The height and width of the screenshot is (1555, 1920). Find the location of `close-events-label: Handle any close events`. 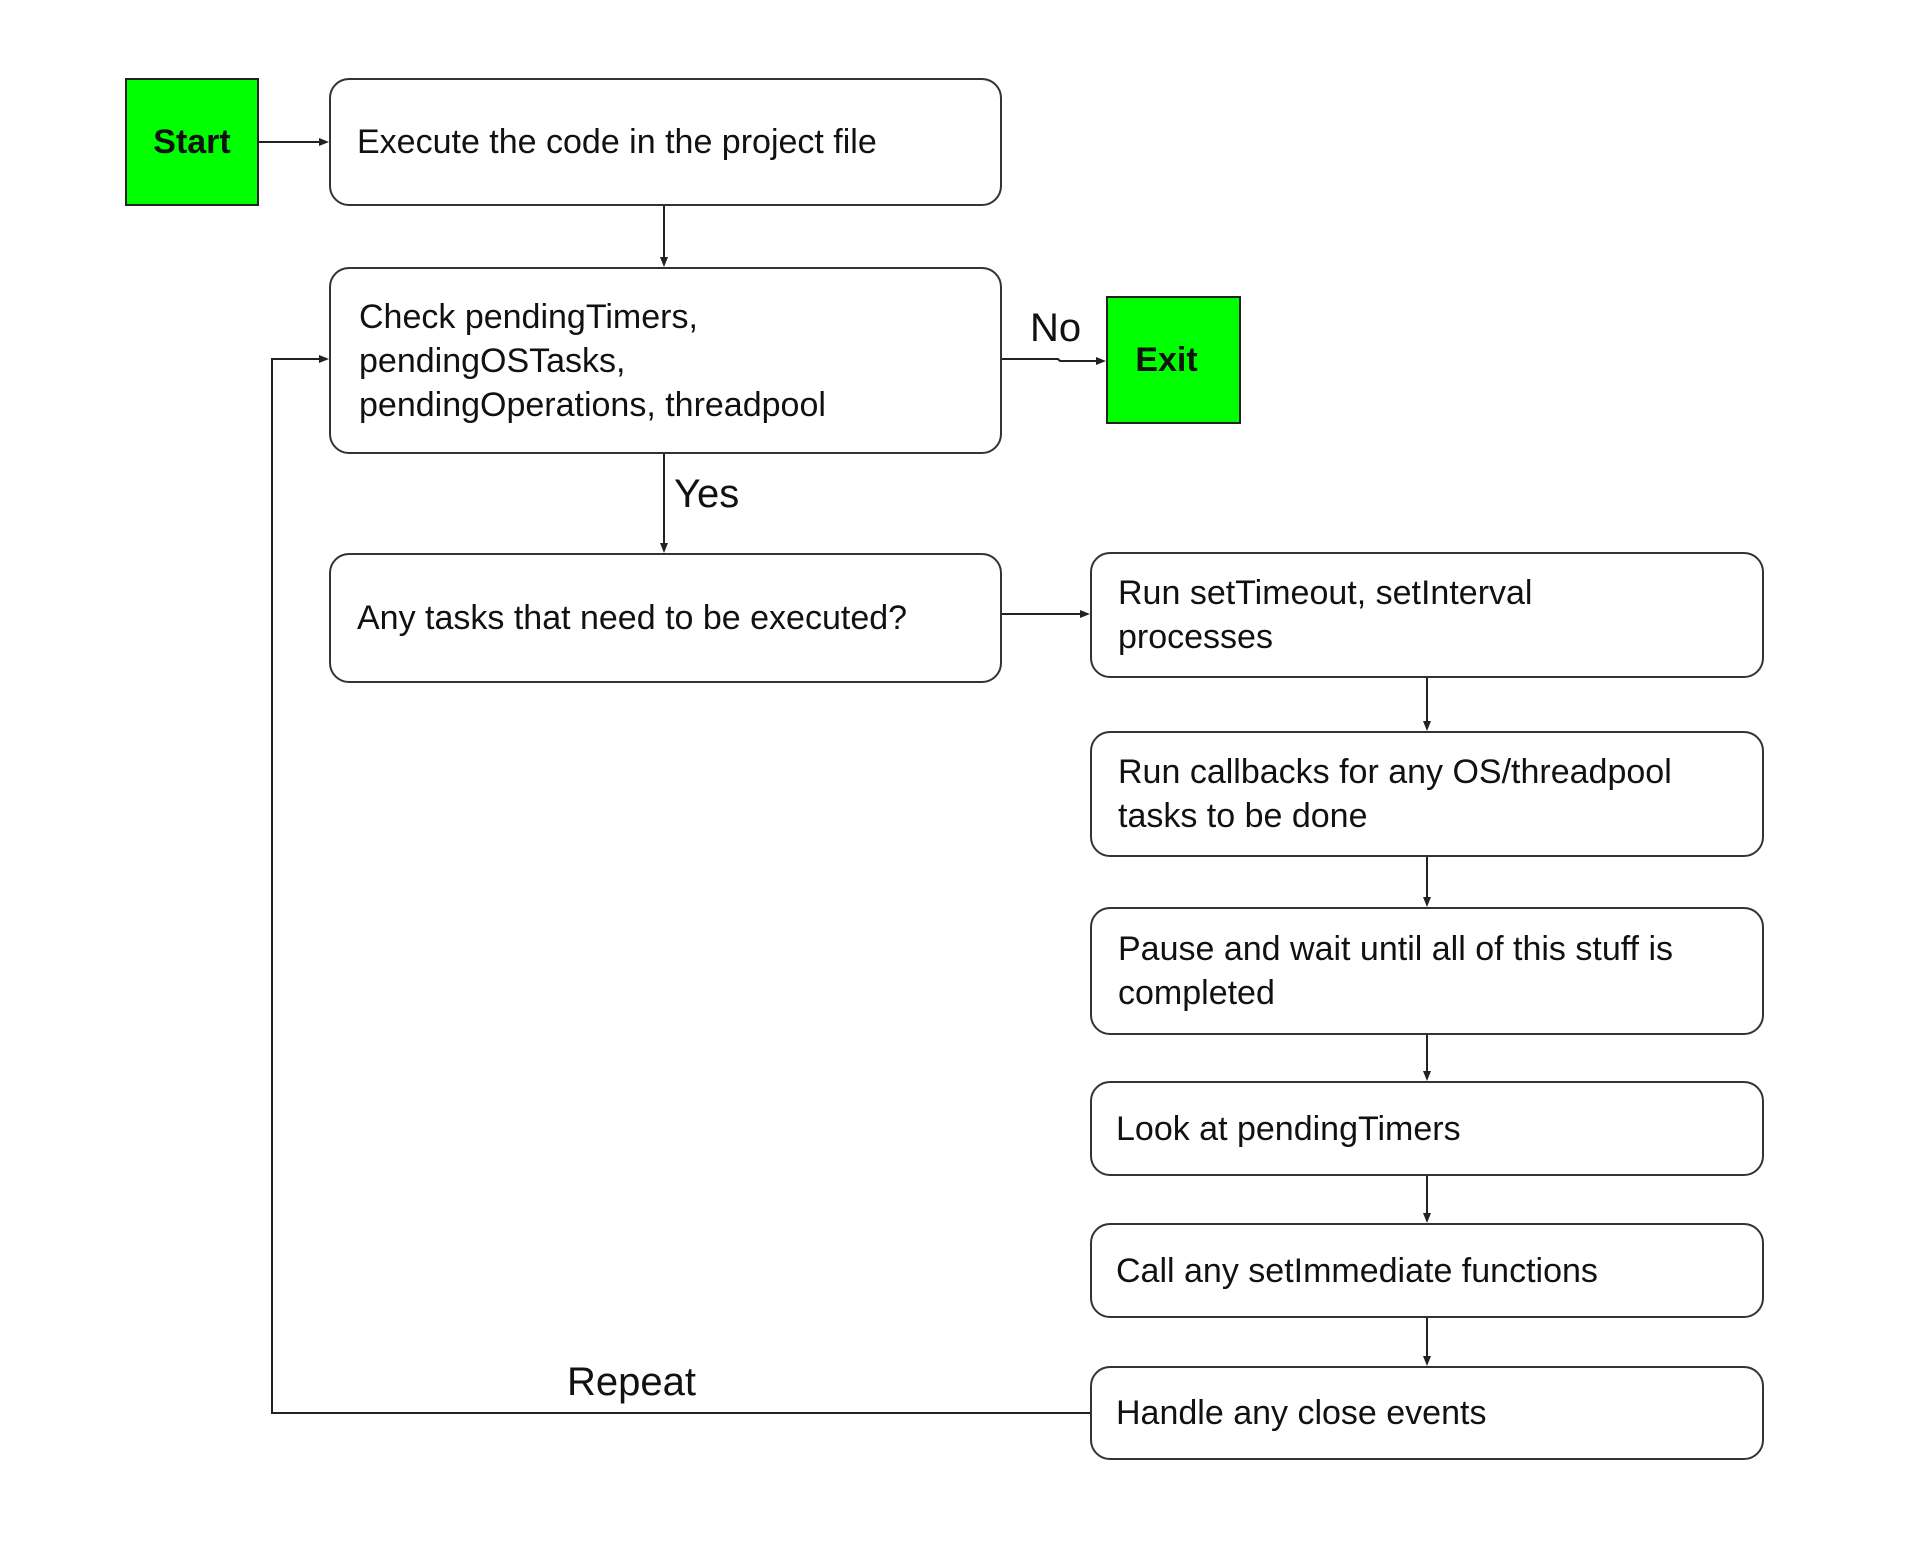

close-events-label: Handle any close events is located at coordinates (1301, 1413).